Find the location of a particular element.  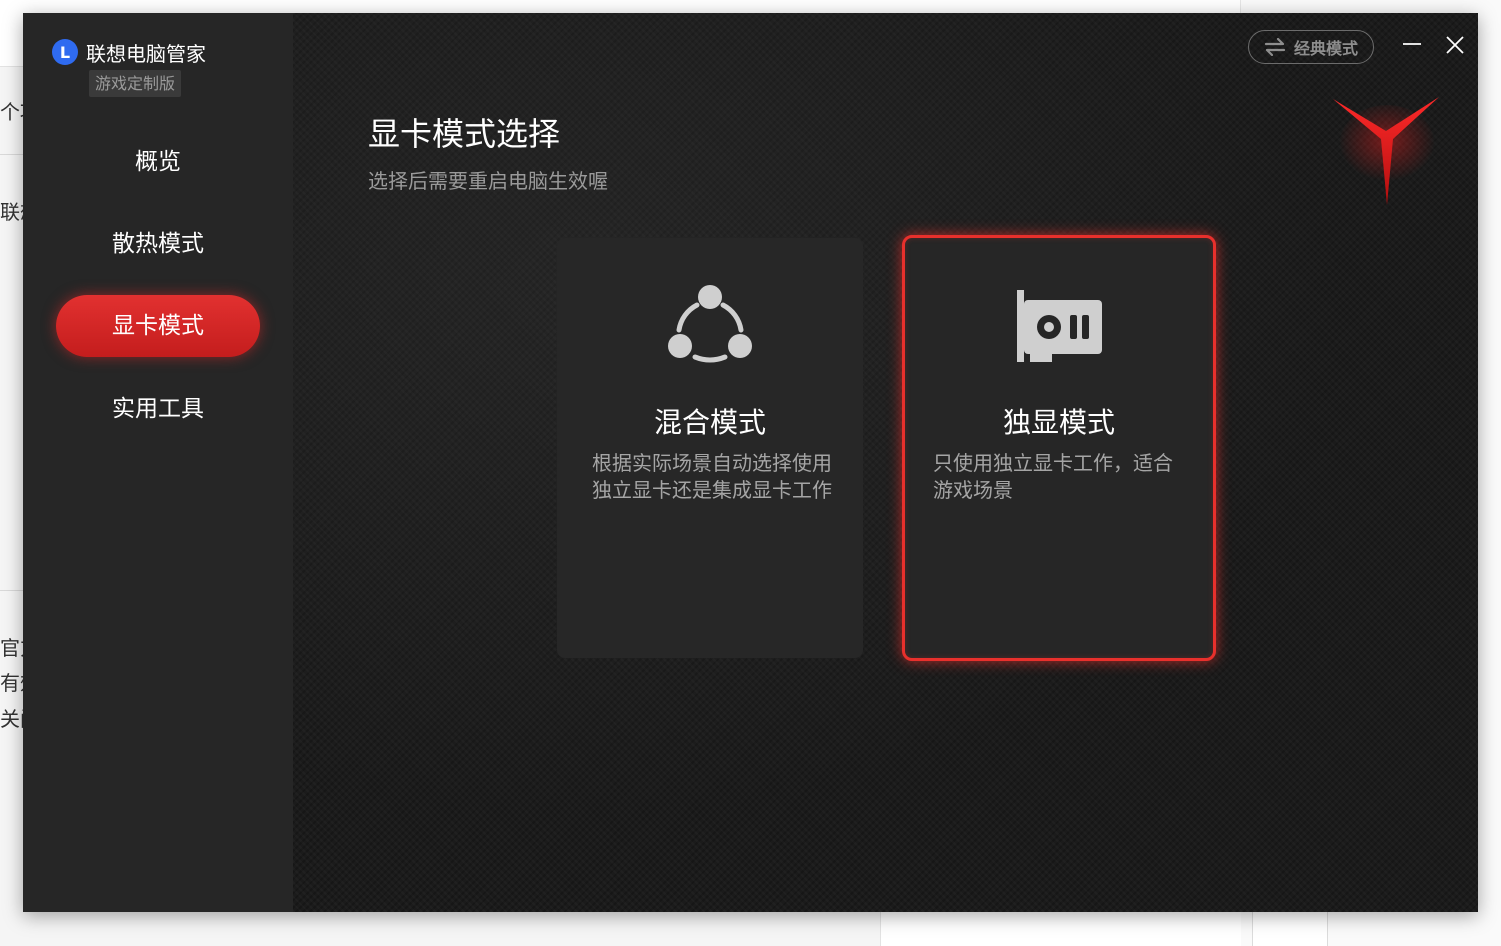

background-text: 有效 is located at coordinates (11, 683).